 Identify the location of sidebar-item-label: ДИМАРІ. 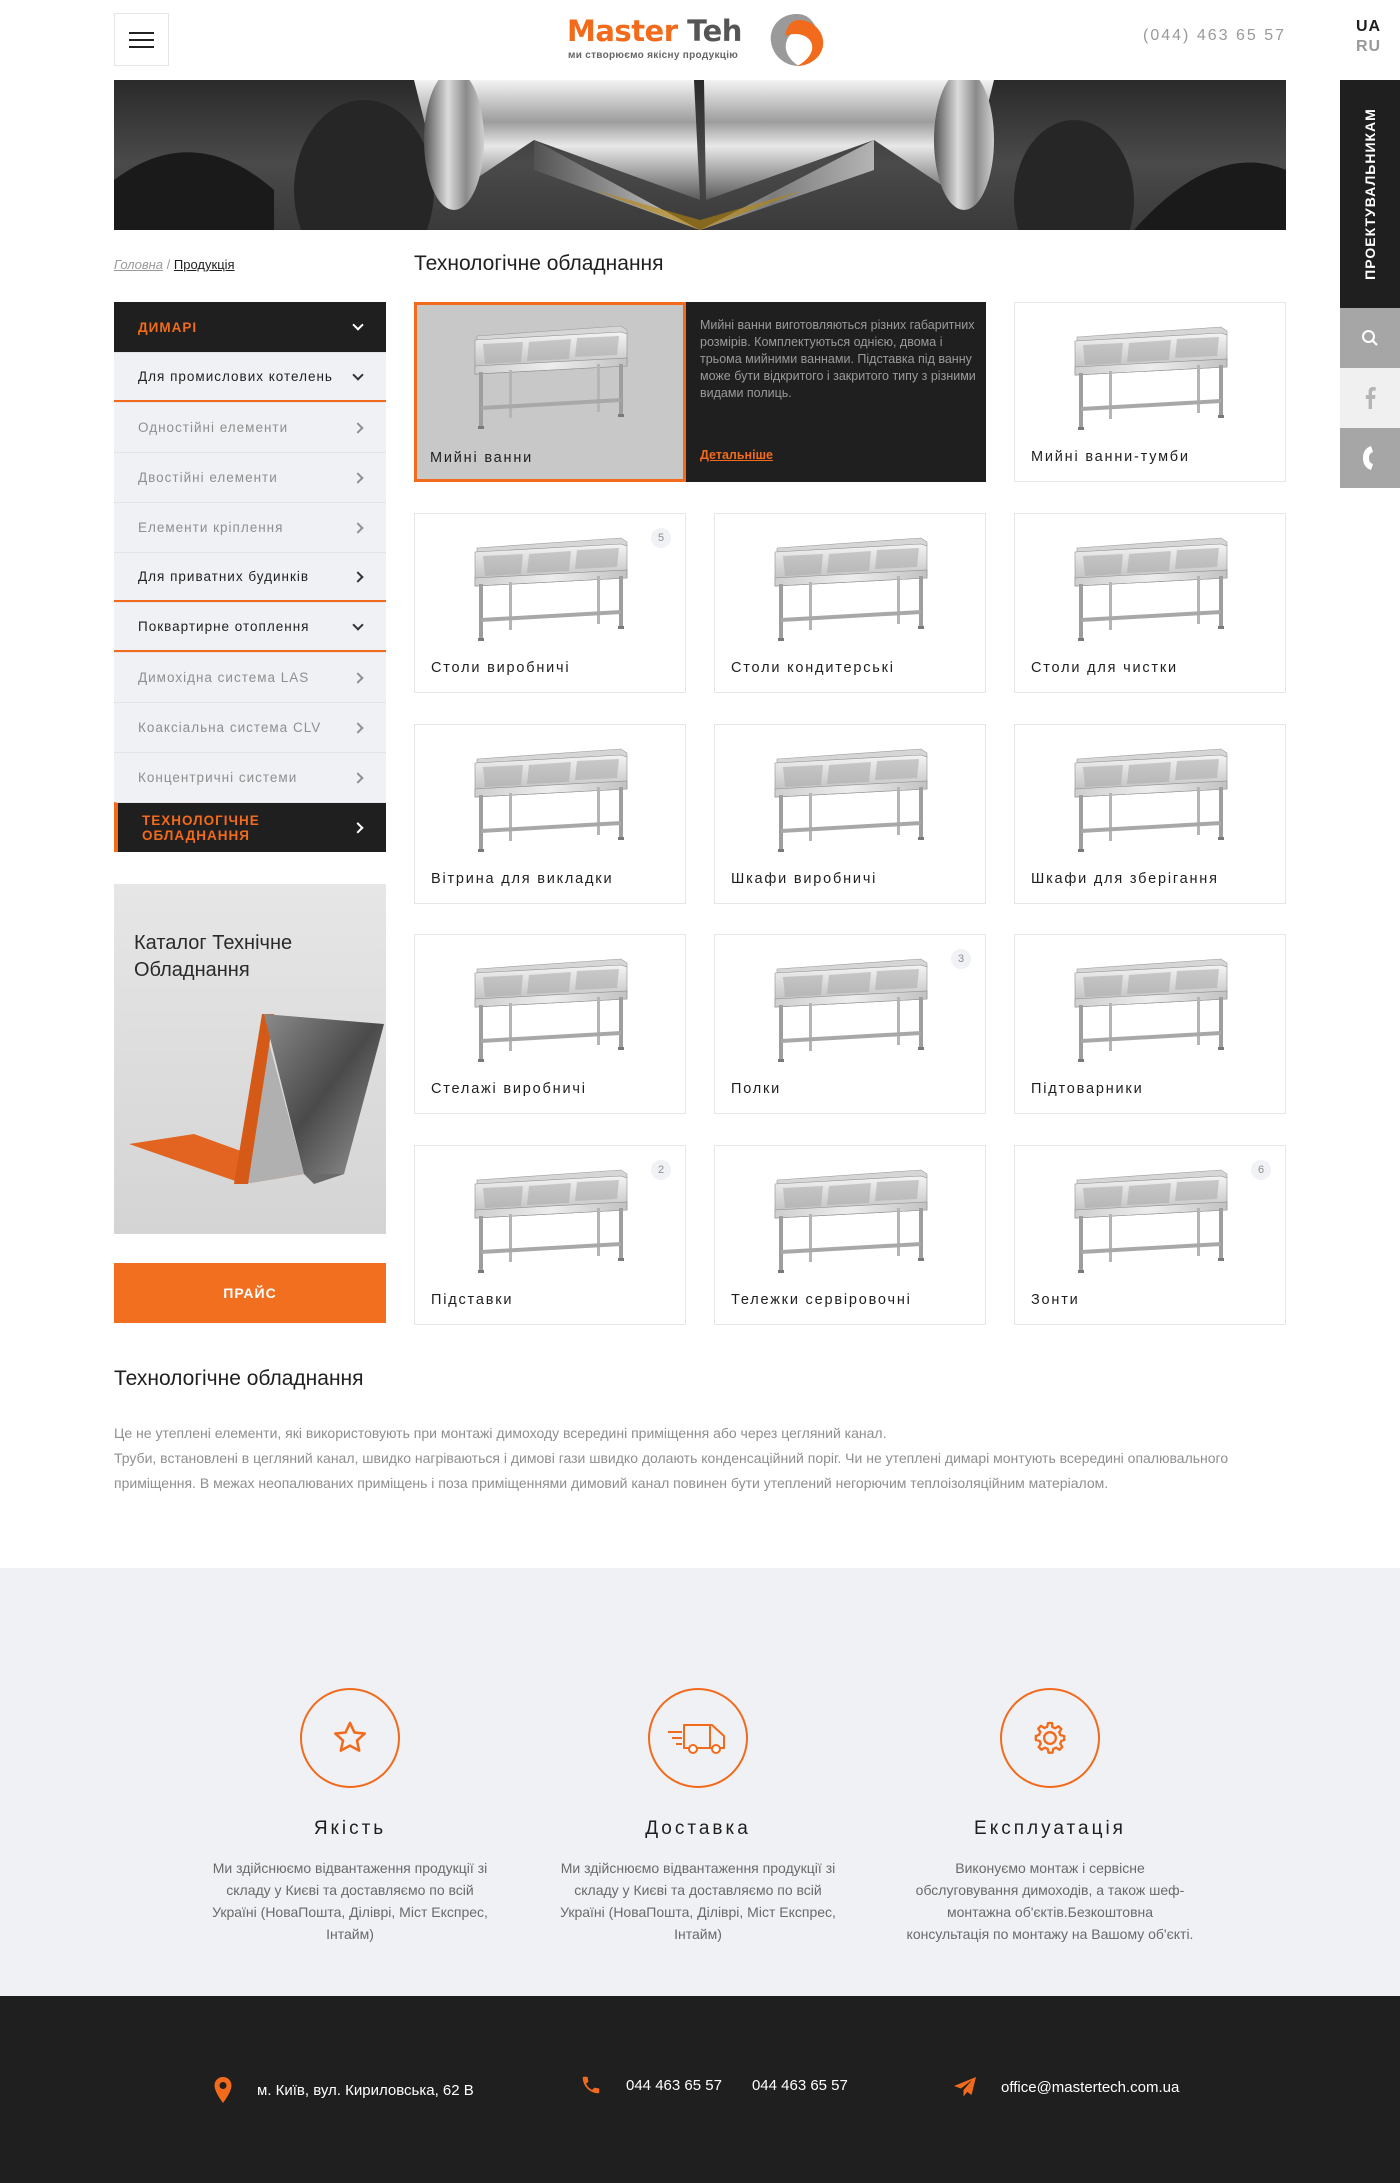
(168, 327).